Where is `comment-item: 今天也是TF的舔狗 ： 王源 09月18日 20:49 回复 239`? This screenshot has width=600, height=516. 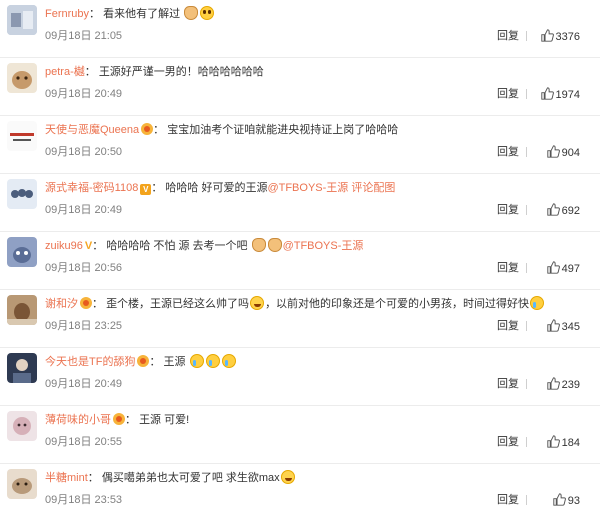
comment-item: 今天也是TF的舔狗 ： 王源 09月18日 20:49 回复 239 is located at coordinates (300, 377).